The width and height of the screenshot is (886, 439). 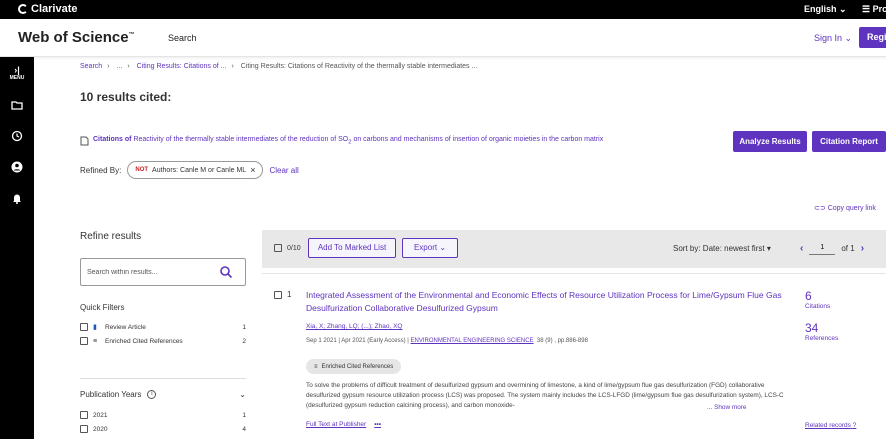 What do you see at coordinates (144, 341) in the screenshot?
I see `filter-label: Enriched Cited References` at bounding box center [144, 341].